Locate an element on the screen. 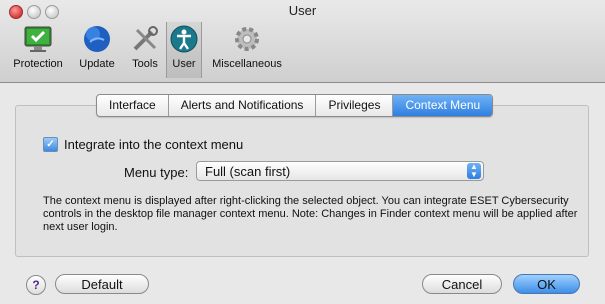 This screenshot has width=605, height=304. toolbar-item-protection: Protection is located at coordinates (38, 50).